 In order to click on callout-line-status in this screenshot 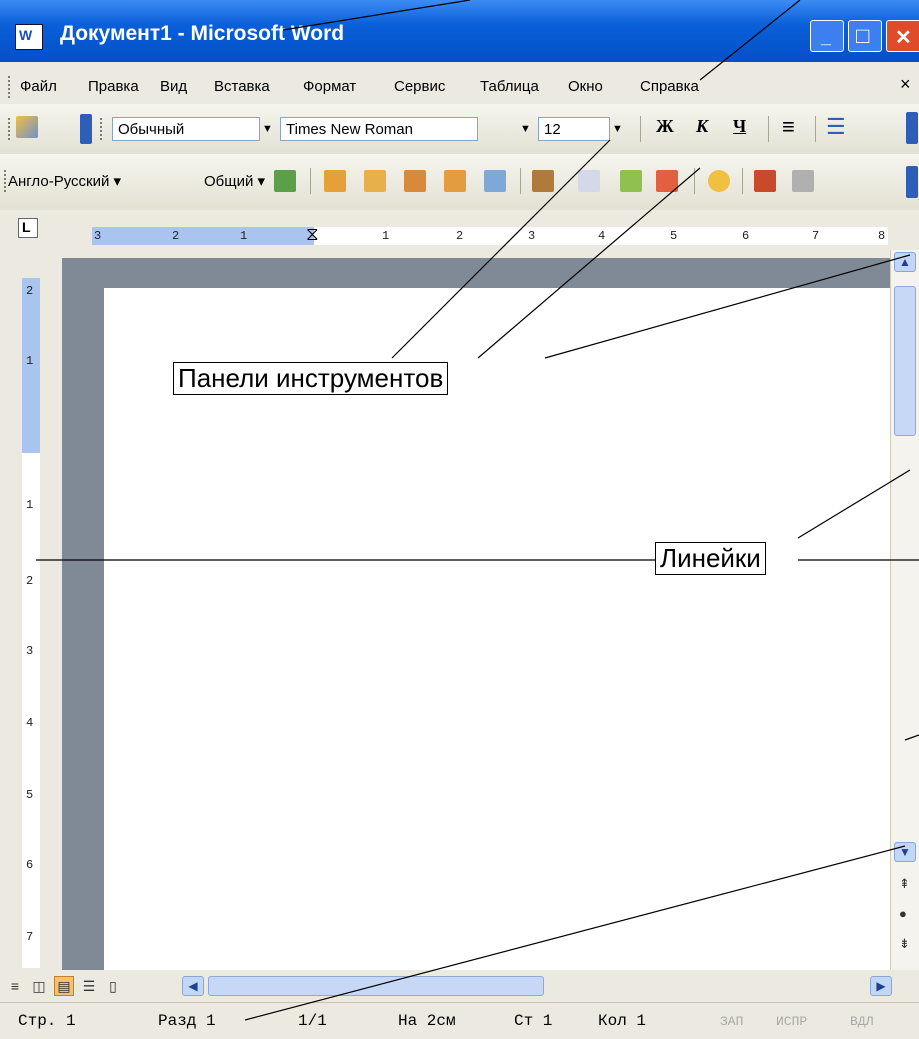, I will do `click(575, 933)`.